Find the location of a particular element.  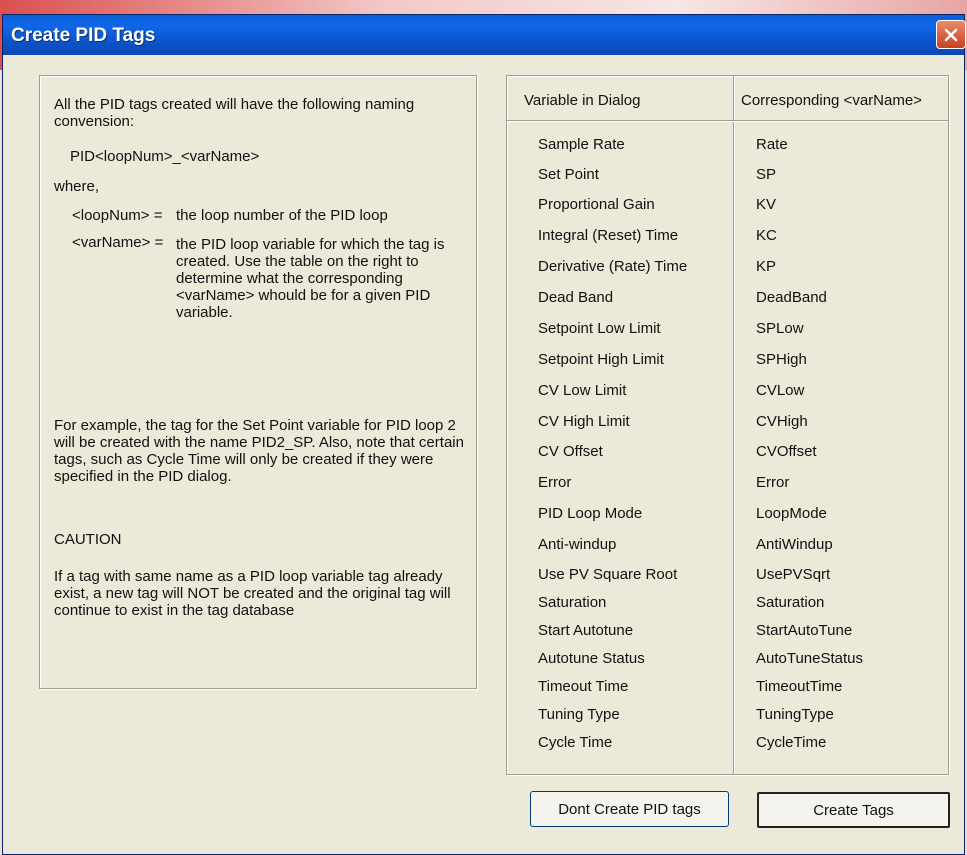

variable-cell: Use PV Square Root is located at coordinates (608, 574).